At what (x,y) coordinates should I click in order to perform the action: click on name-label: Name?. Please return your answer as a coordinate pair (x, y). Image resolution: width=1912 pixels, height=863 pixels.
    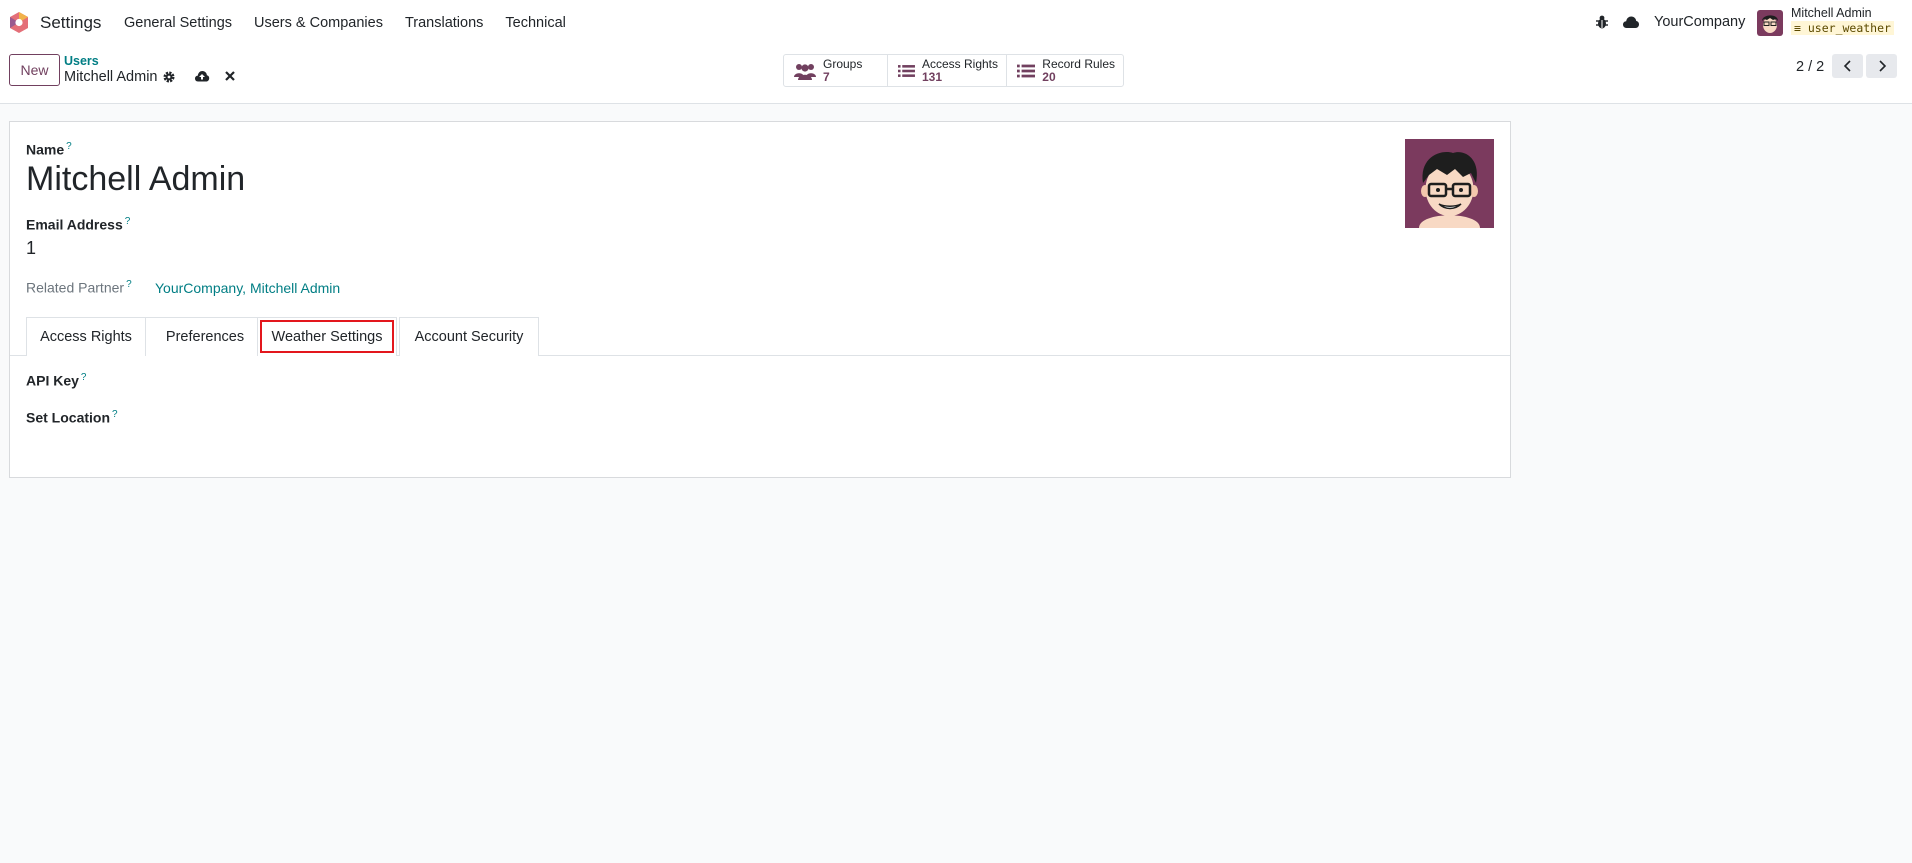
    Looking at the image, I should click on (49, 149).